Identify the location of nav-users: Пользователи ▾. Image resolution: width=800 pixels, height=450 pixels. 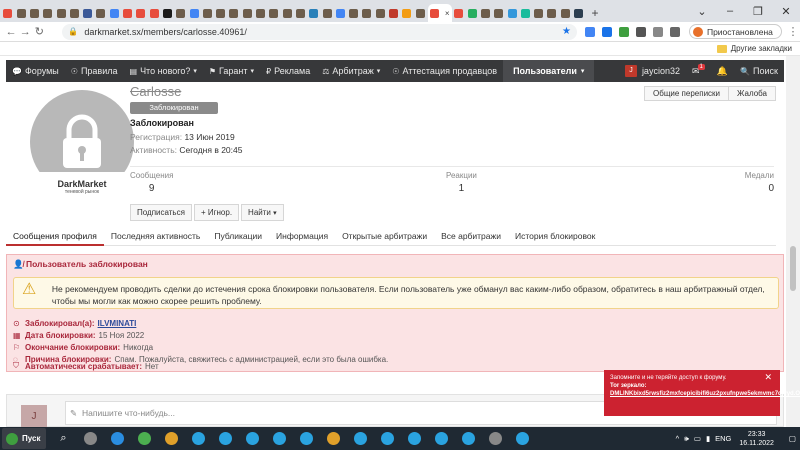
(549, 71).